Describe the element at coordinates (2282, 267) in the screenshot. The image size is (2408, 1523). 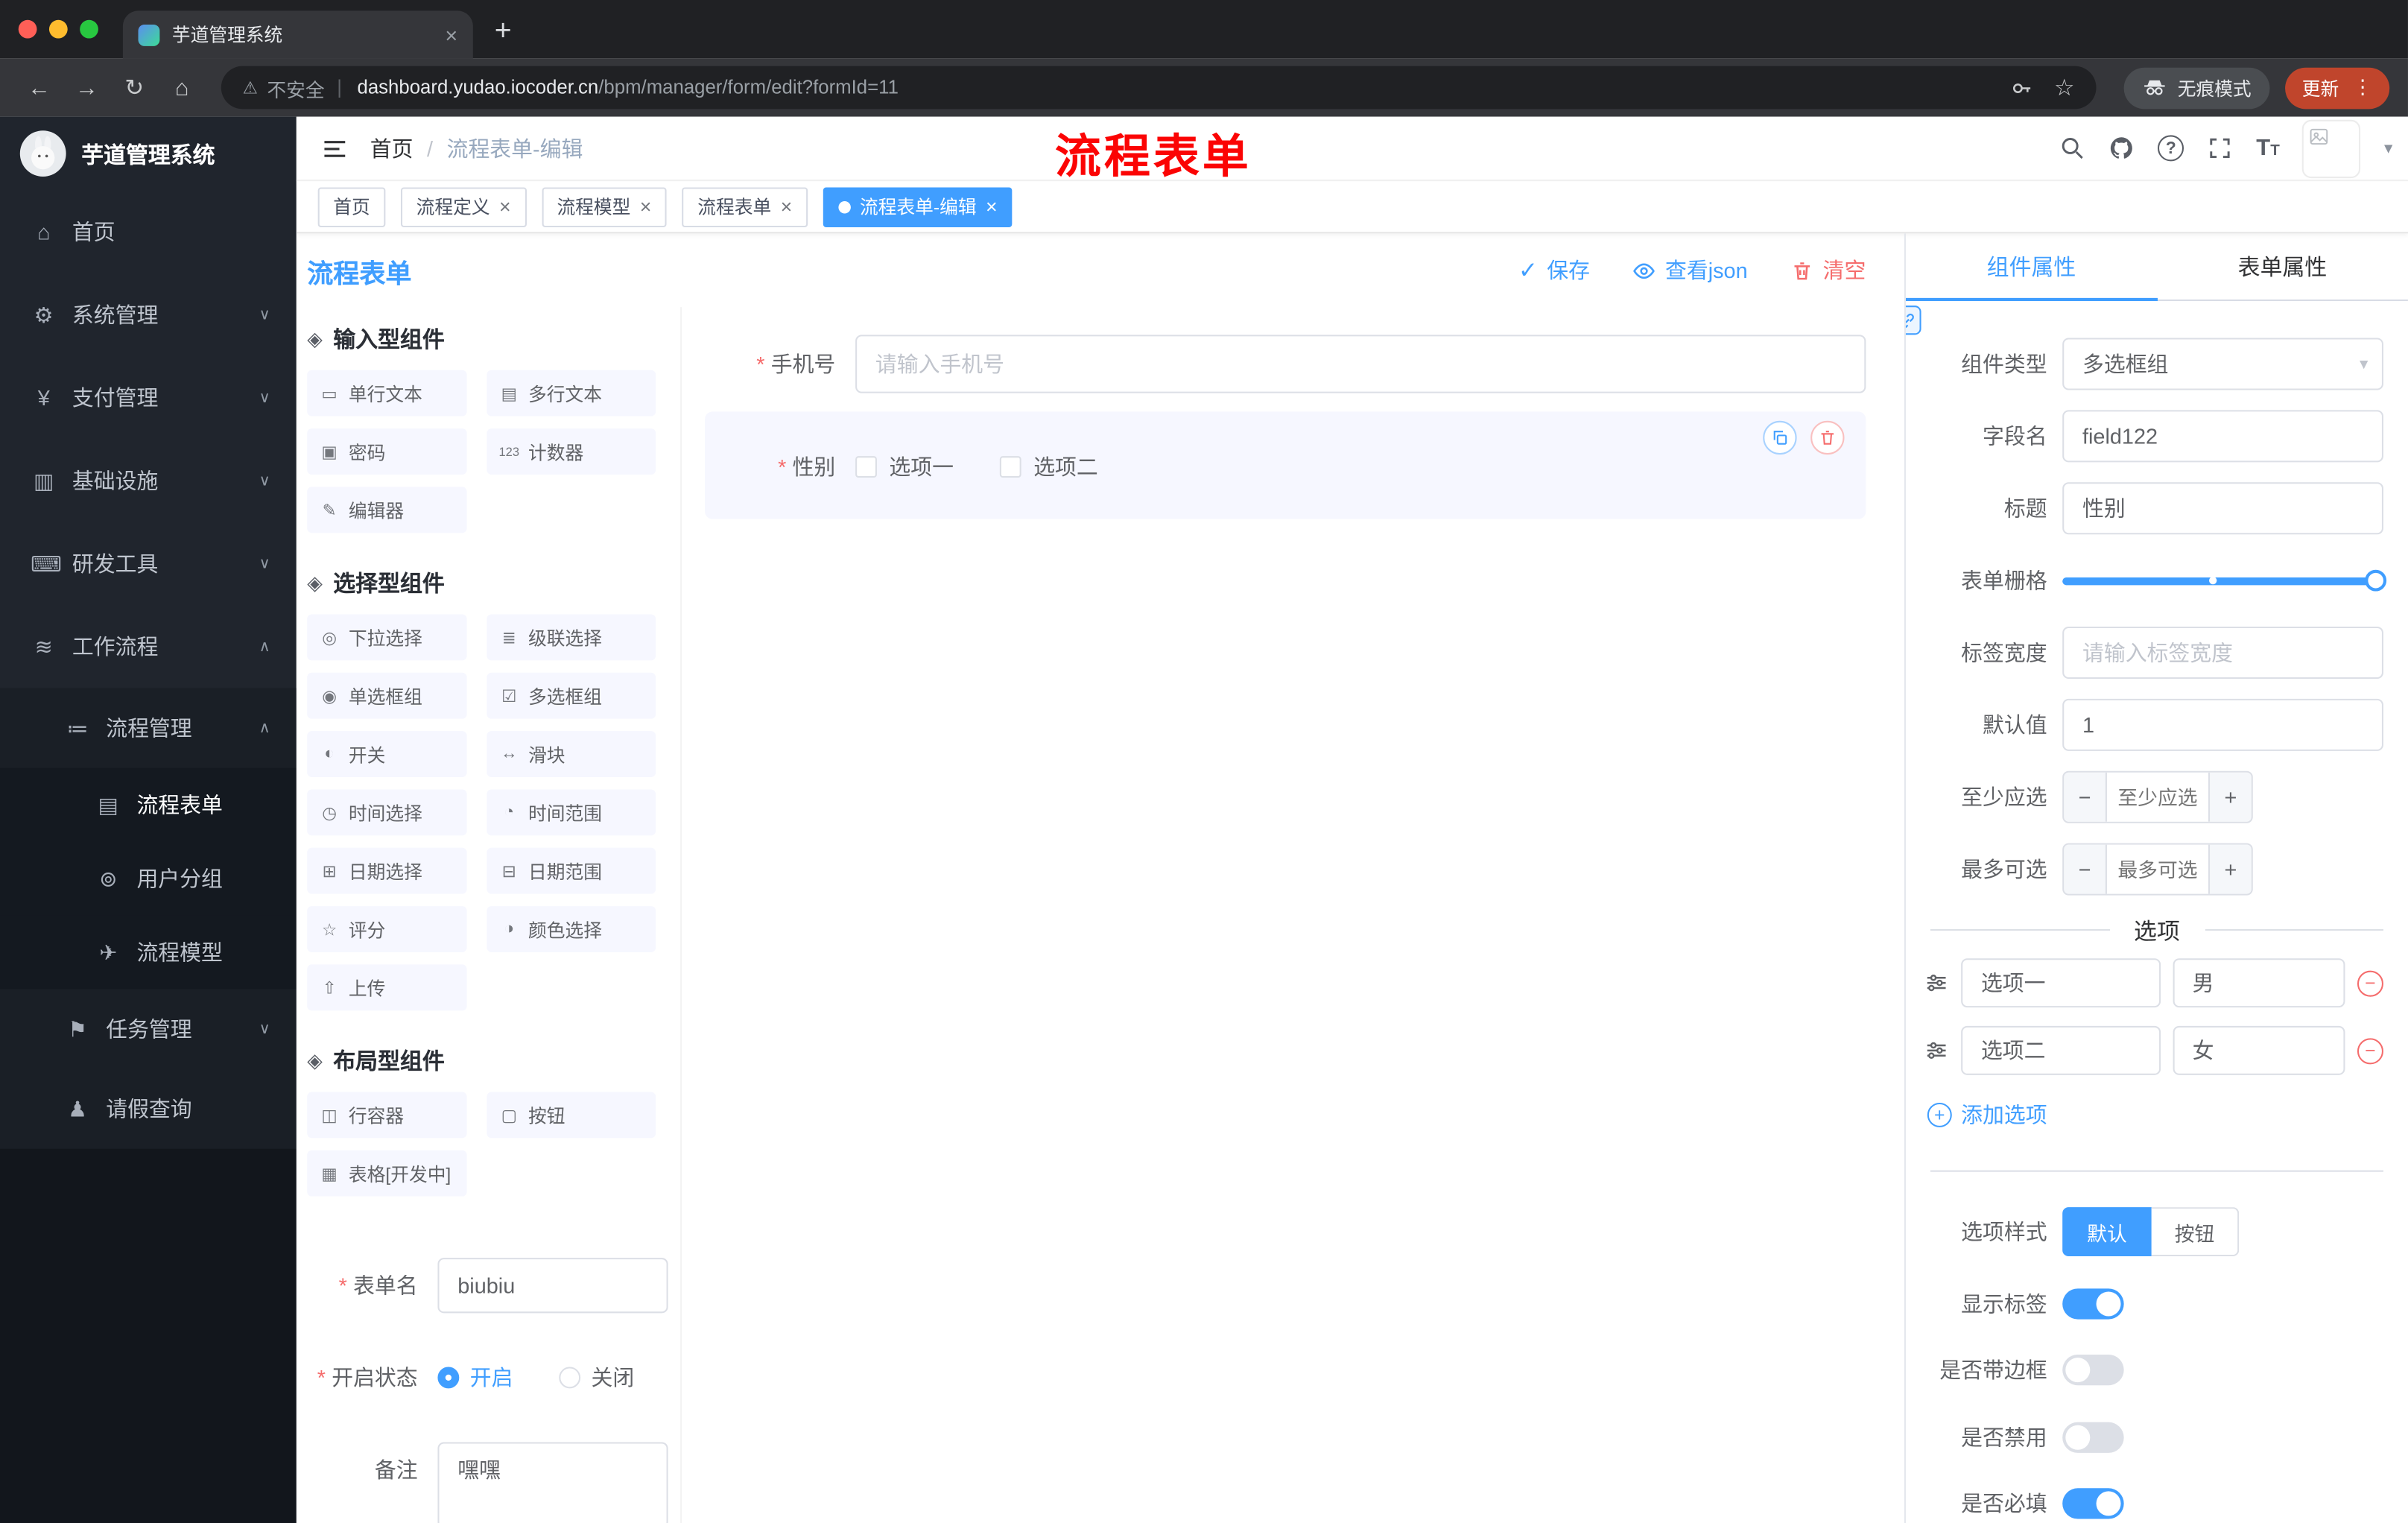
I see `tab-form-props: 表单属性` at that location.